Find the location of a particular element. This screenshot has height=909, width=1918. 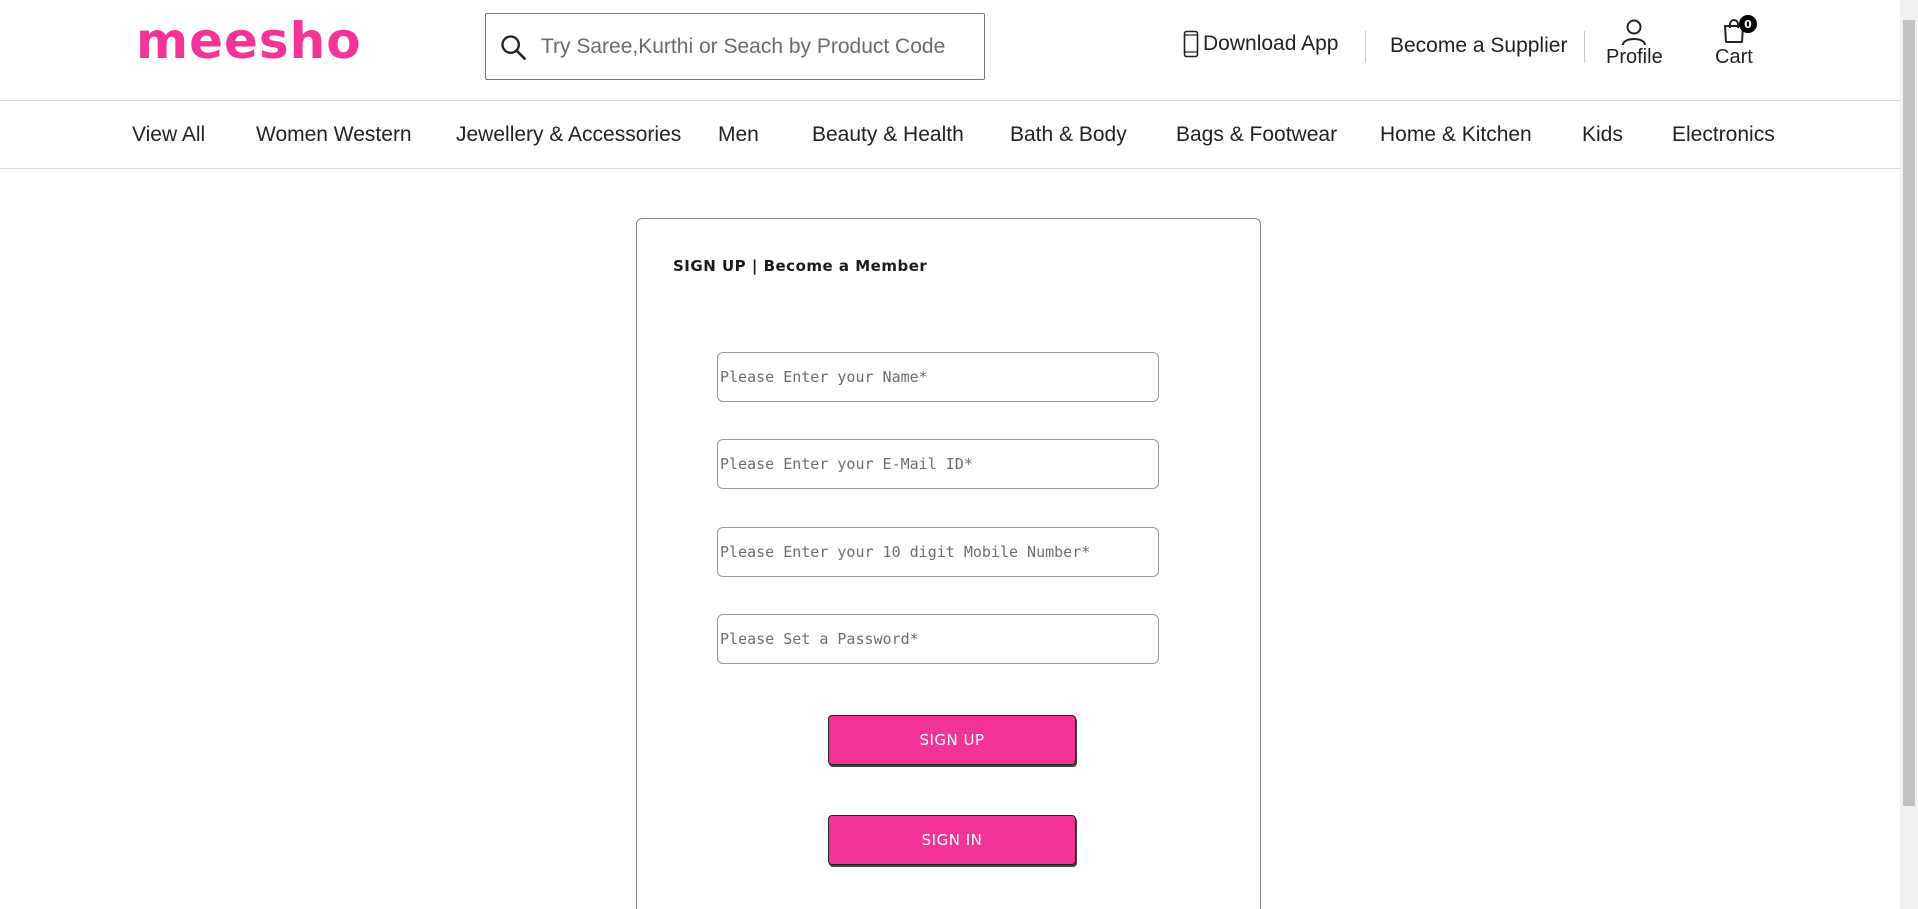

category-home-kitchen: Home & Kitchen is located at coordinates (1456, 135).